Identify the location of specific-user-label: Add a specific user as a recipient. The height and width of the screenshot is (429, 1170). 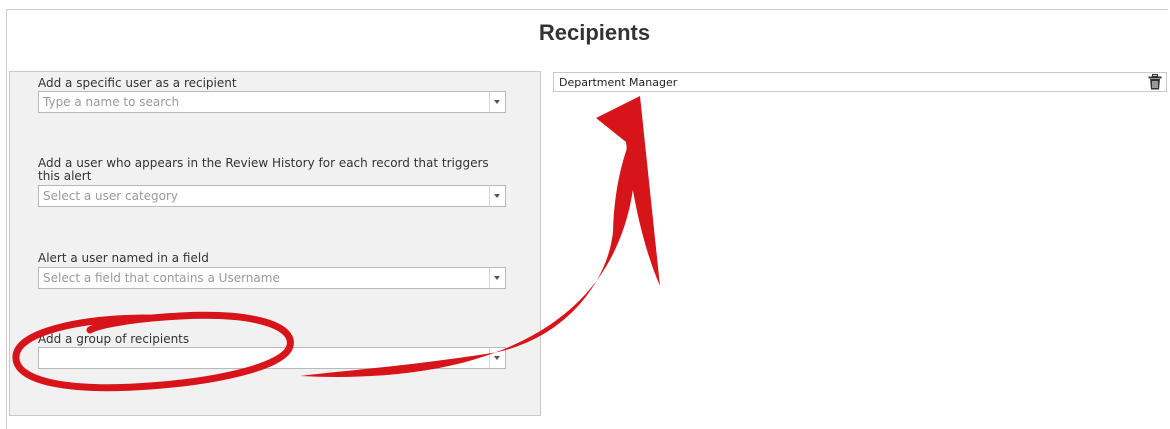
(137, 83).